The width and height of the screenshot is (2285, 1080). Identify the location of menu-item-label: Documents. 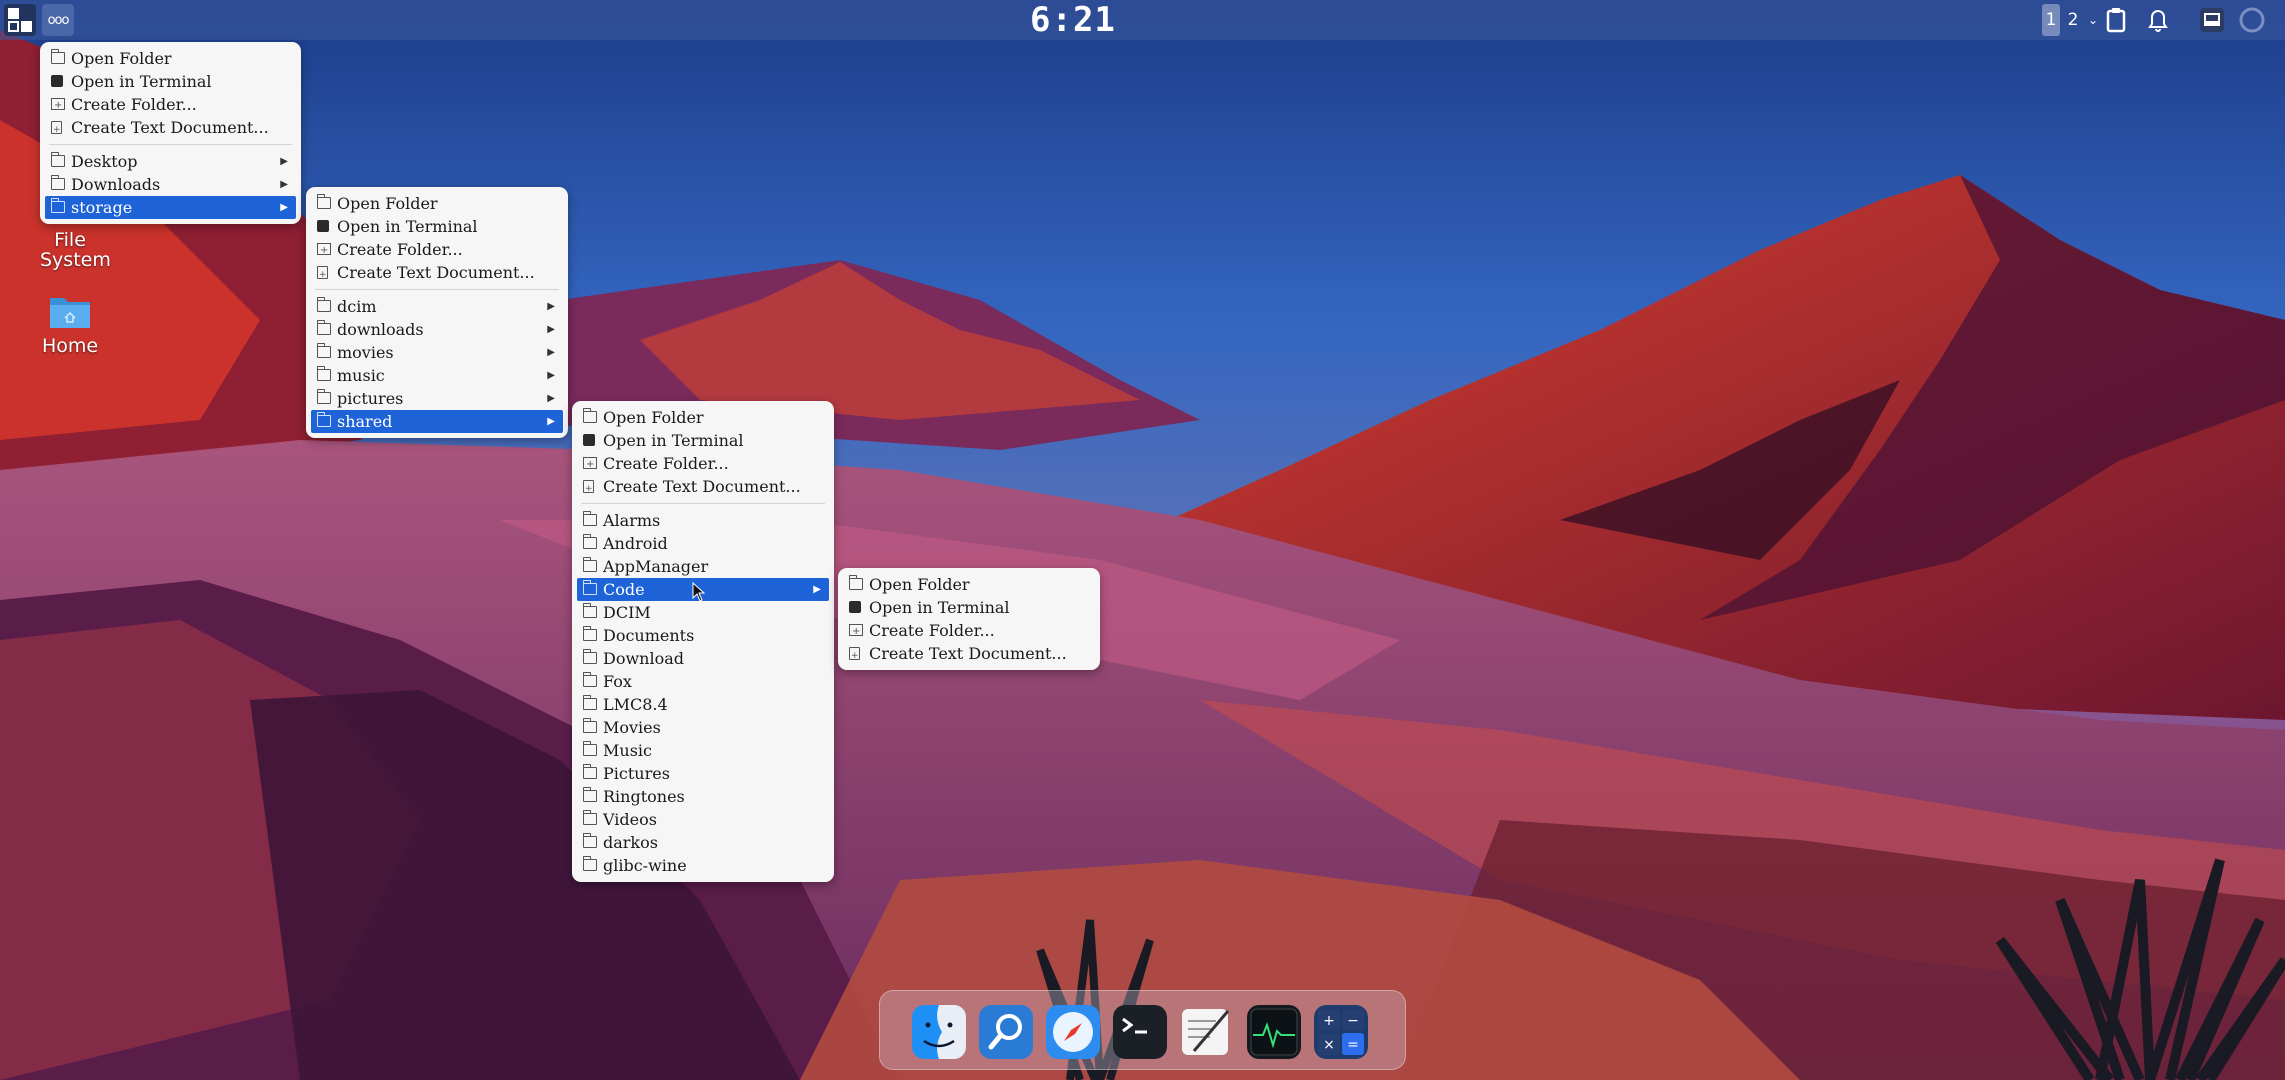
(649, 635).